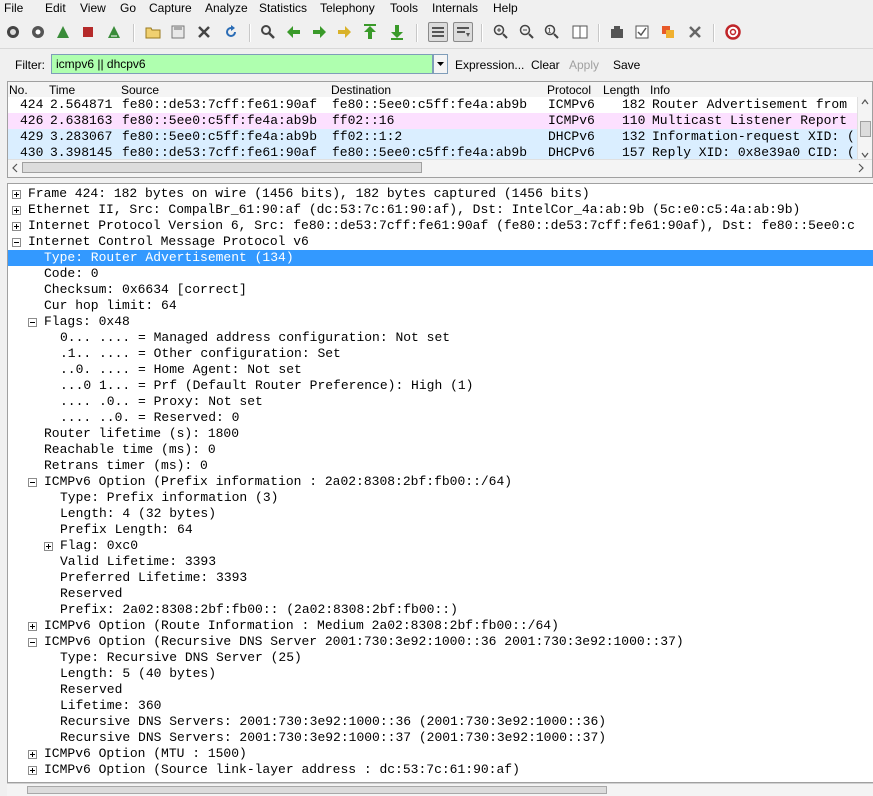 The width and height of the screenshot is (873, 796). Describe the element at coordinates (18, 90) in the screenshot. I see `column-header-no: No.` at that location.